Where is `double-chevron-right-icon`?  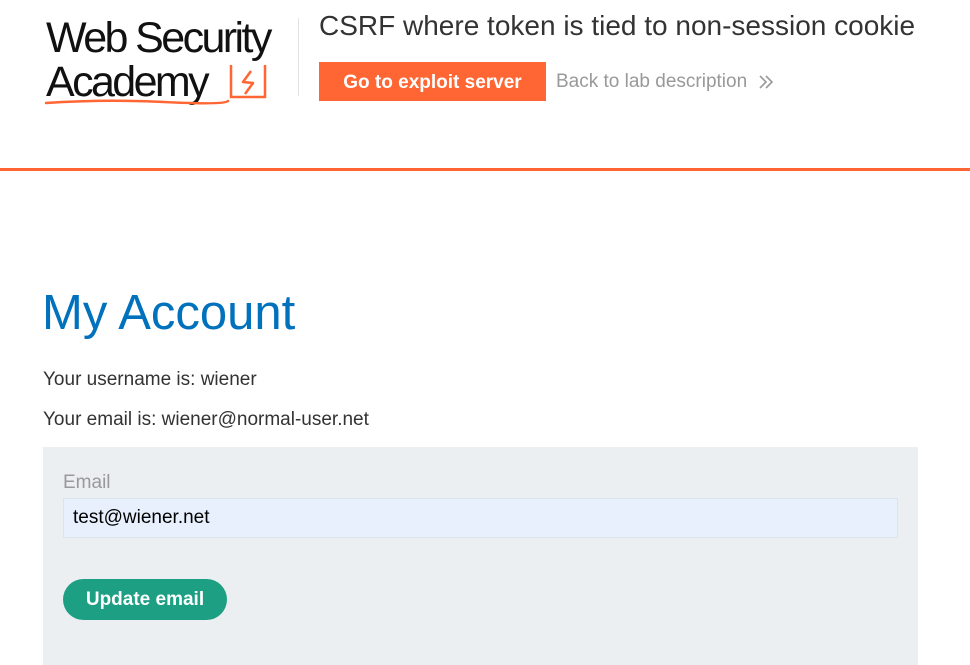
double-chevron-right-icon is located at coordinates (766, 82).